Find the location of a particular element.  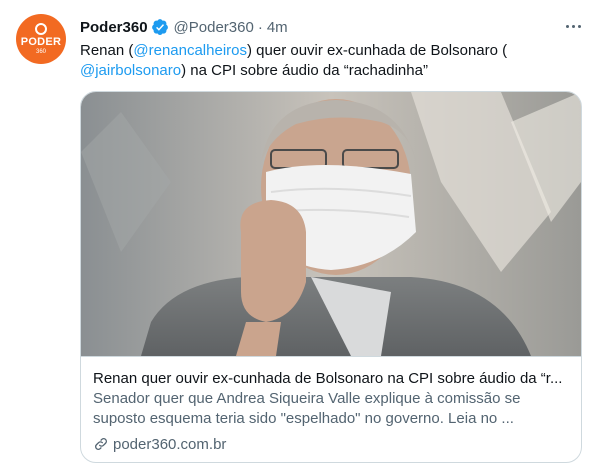

mention-jairbolsonaro: @jairbolsonaro is located at coordinates (130, 70).